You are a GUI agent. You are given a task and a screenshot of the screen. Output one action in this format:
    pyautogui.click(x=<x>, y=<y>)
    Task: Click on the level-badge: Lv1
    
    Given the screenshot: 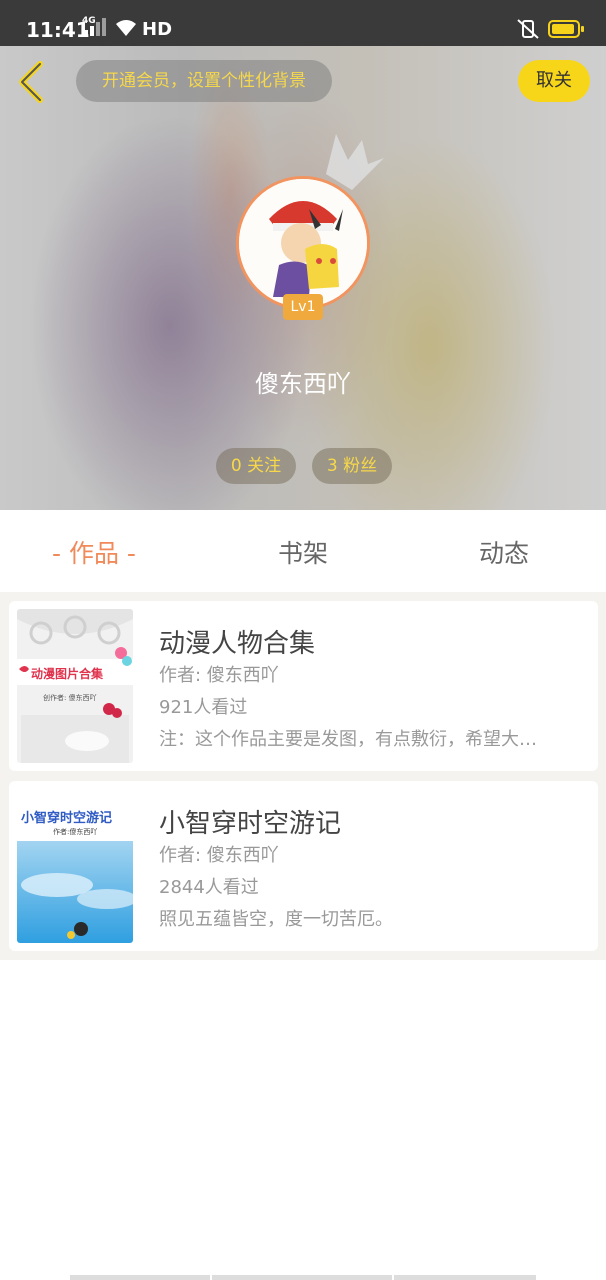 What is the action you would take?
    pyautogui.click(x=303, y=307)
    